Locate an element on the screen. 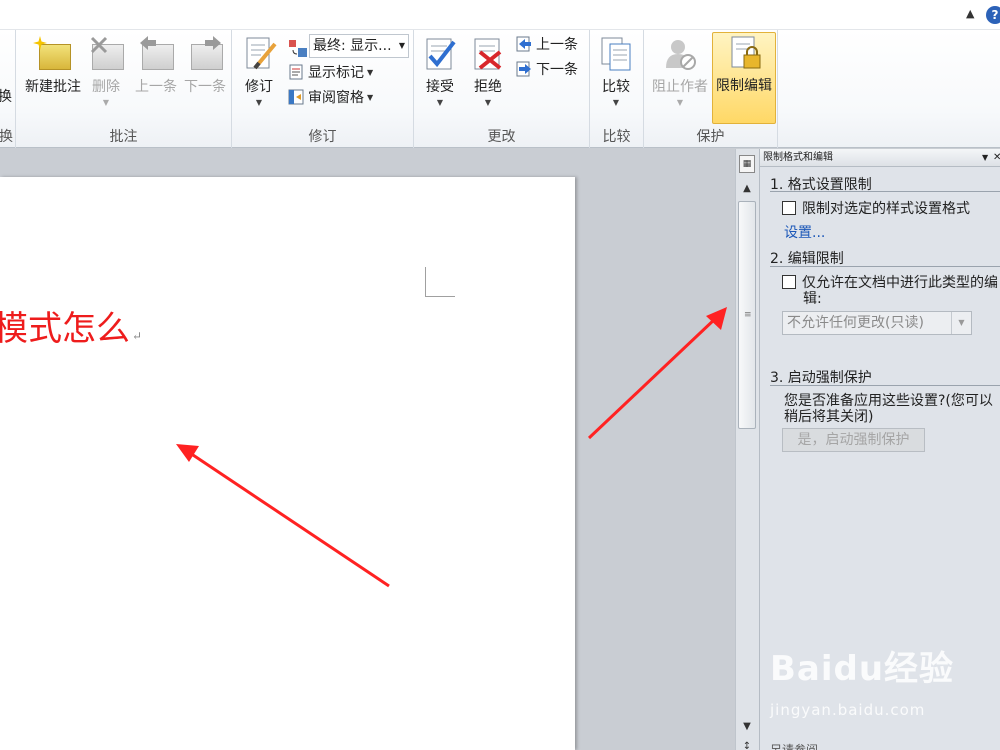 The width and height of the screenshot is (1000, 750). split-handle-icon: ↕ is located at coordinates (747, 744).